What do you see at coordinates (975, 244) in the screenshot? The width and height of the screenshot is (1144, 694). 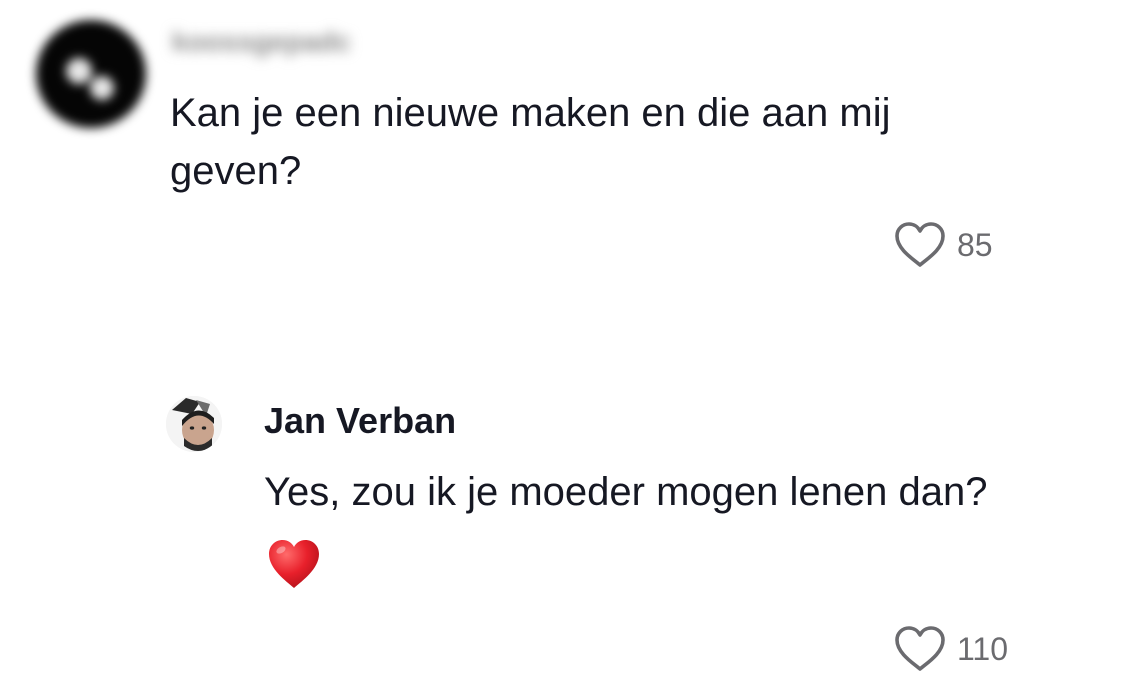 I see `like-count: 85` at bounding box center [975, 244].